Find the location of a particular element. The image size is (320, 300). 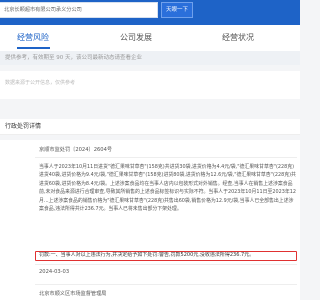

section-title: 行政处罚详情 is located at coordinates (150, 127).